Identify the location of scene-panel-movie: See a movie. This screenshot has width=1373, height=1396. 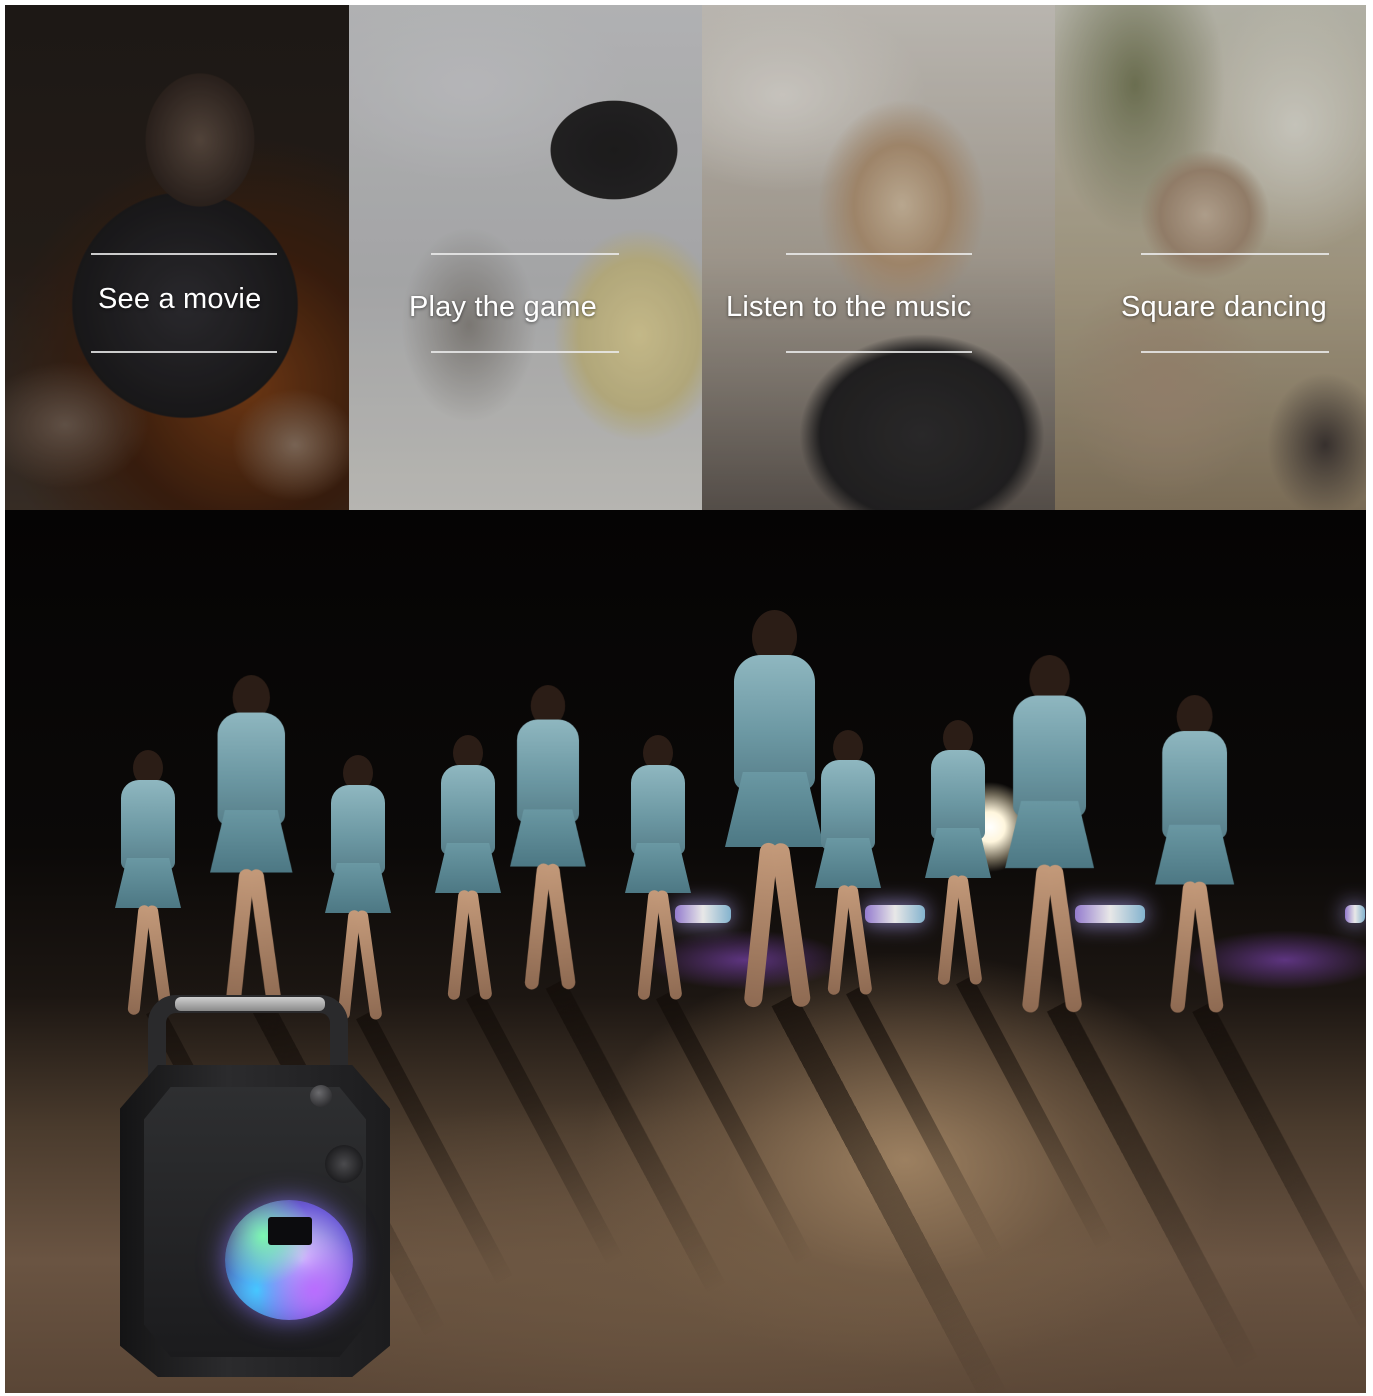
(177, 257).